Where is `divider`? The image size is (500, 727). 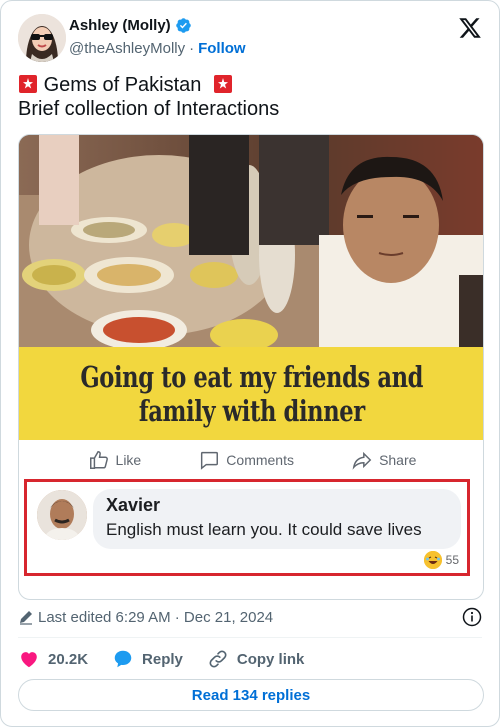
divider is located at coordinates (250, 637).